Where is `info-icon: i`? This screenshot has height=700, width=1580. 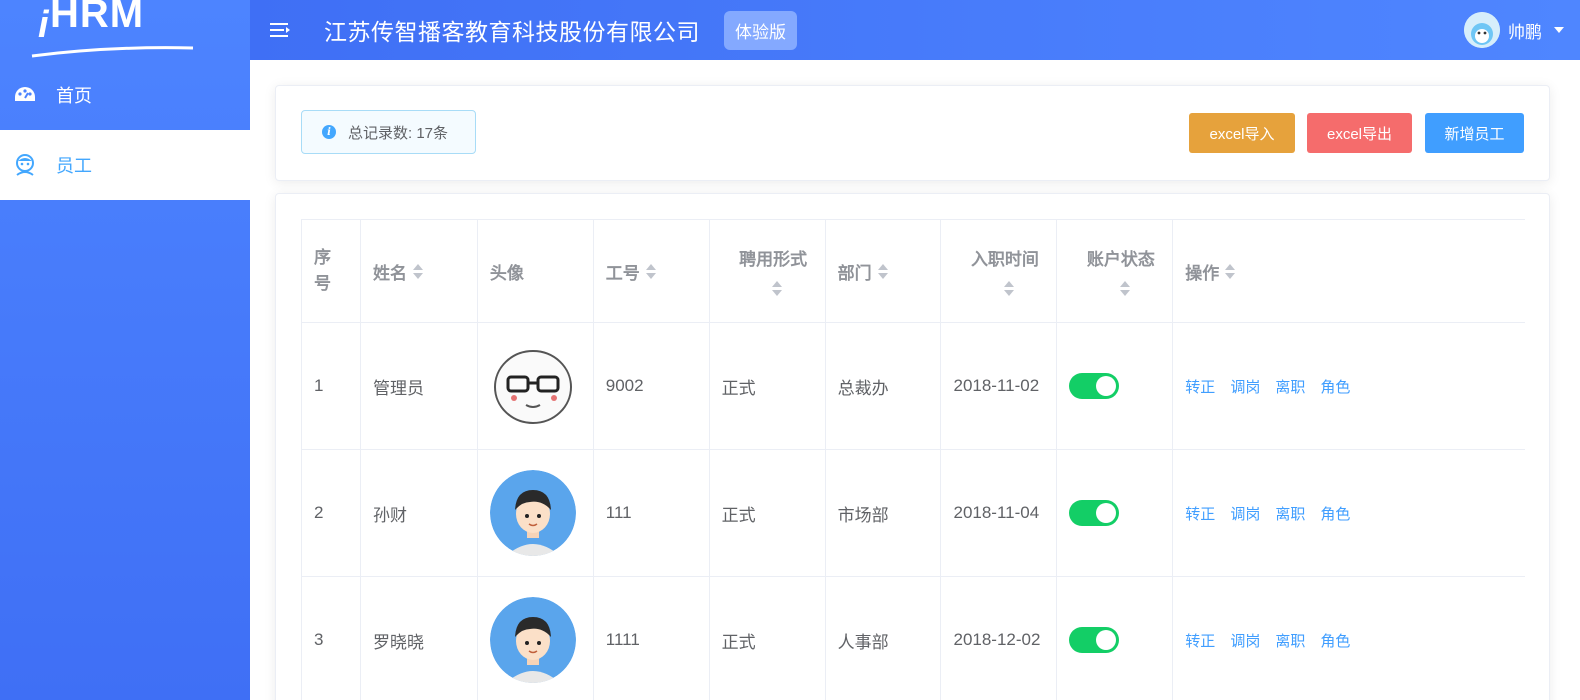
info-icon: i is located at coordinates (329, 132).